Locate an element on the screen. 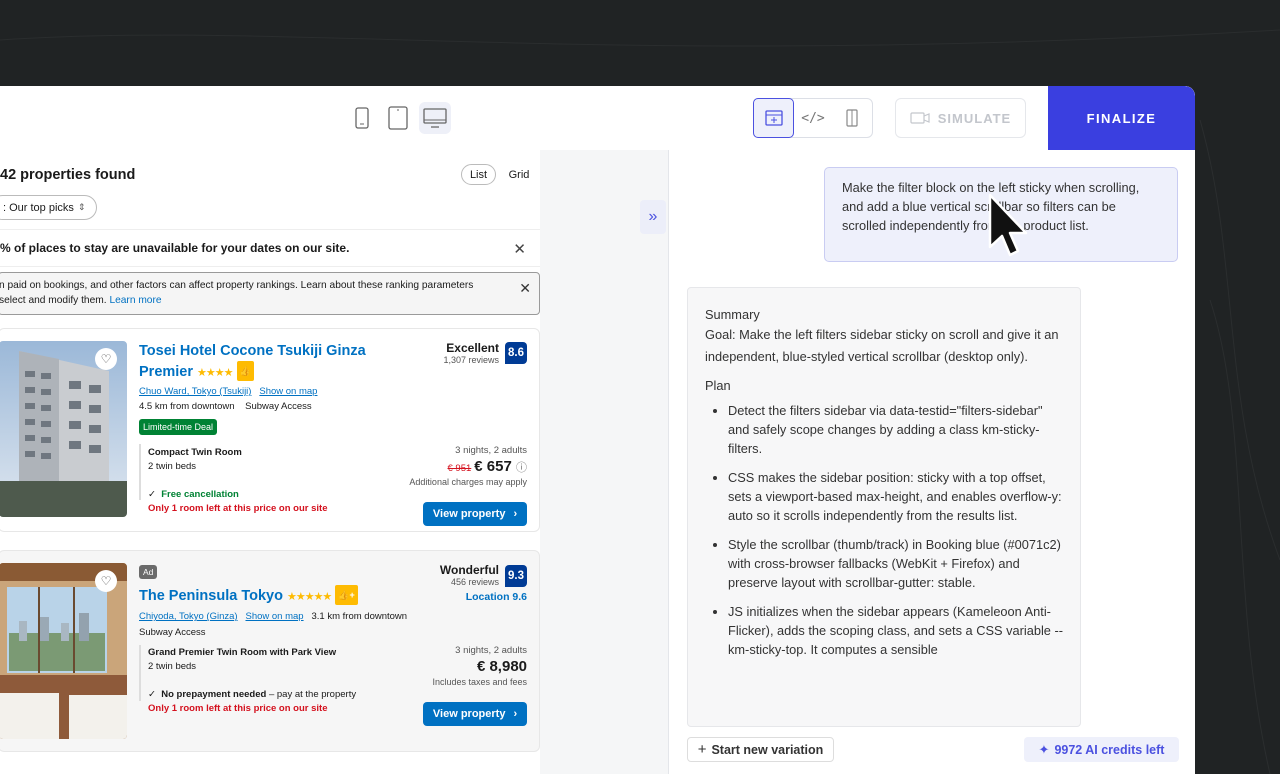  code-view-button: </> is located at coordinates (812, 118).